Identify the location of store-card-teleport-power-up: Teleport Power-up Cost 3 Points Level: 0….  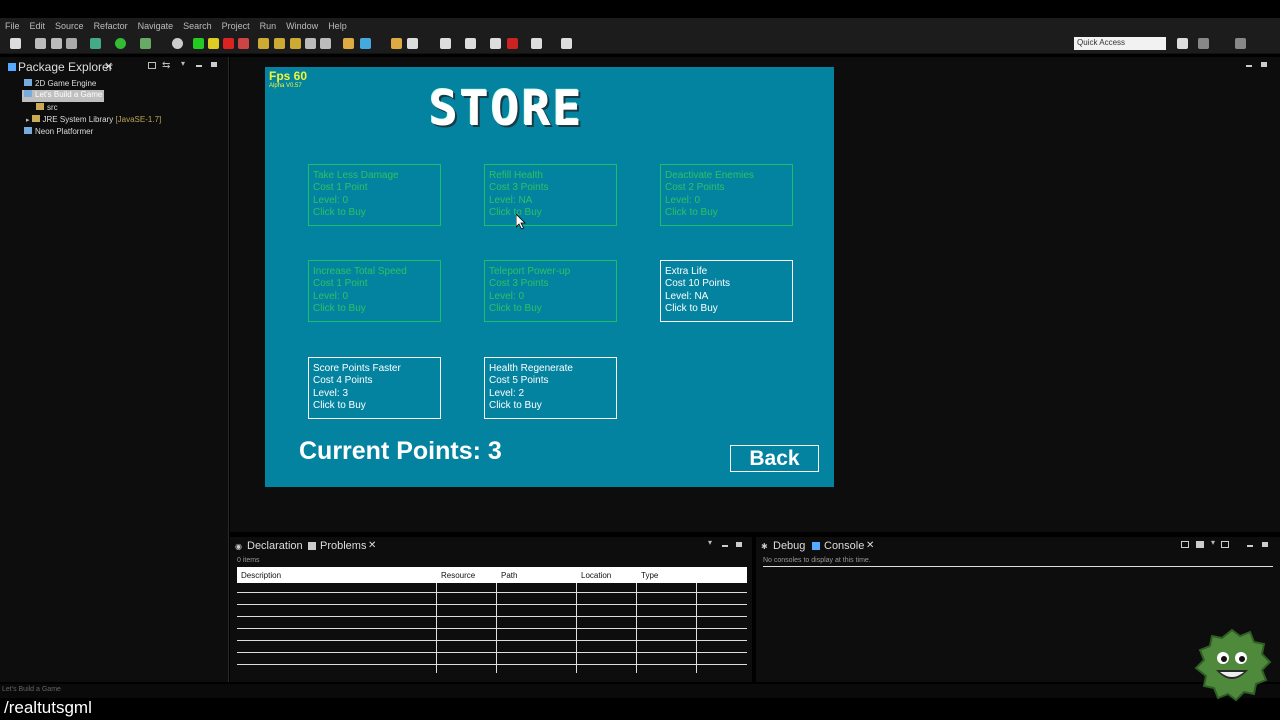
(550, 291).